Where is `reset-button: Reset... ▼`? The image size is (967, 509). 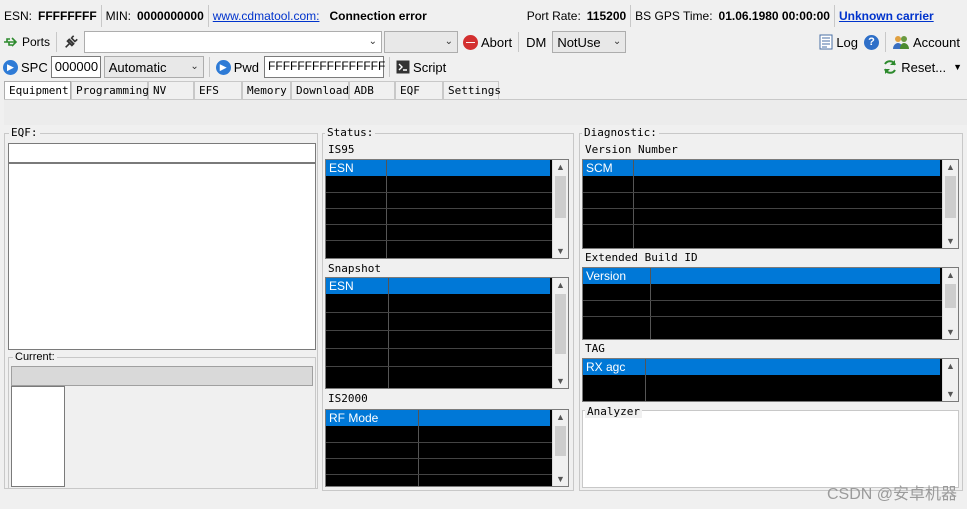
reset-button: Reset... ▼ is located at coordinates (922, 67).